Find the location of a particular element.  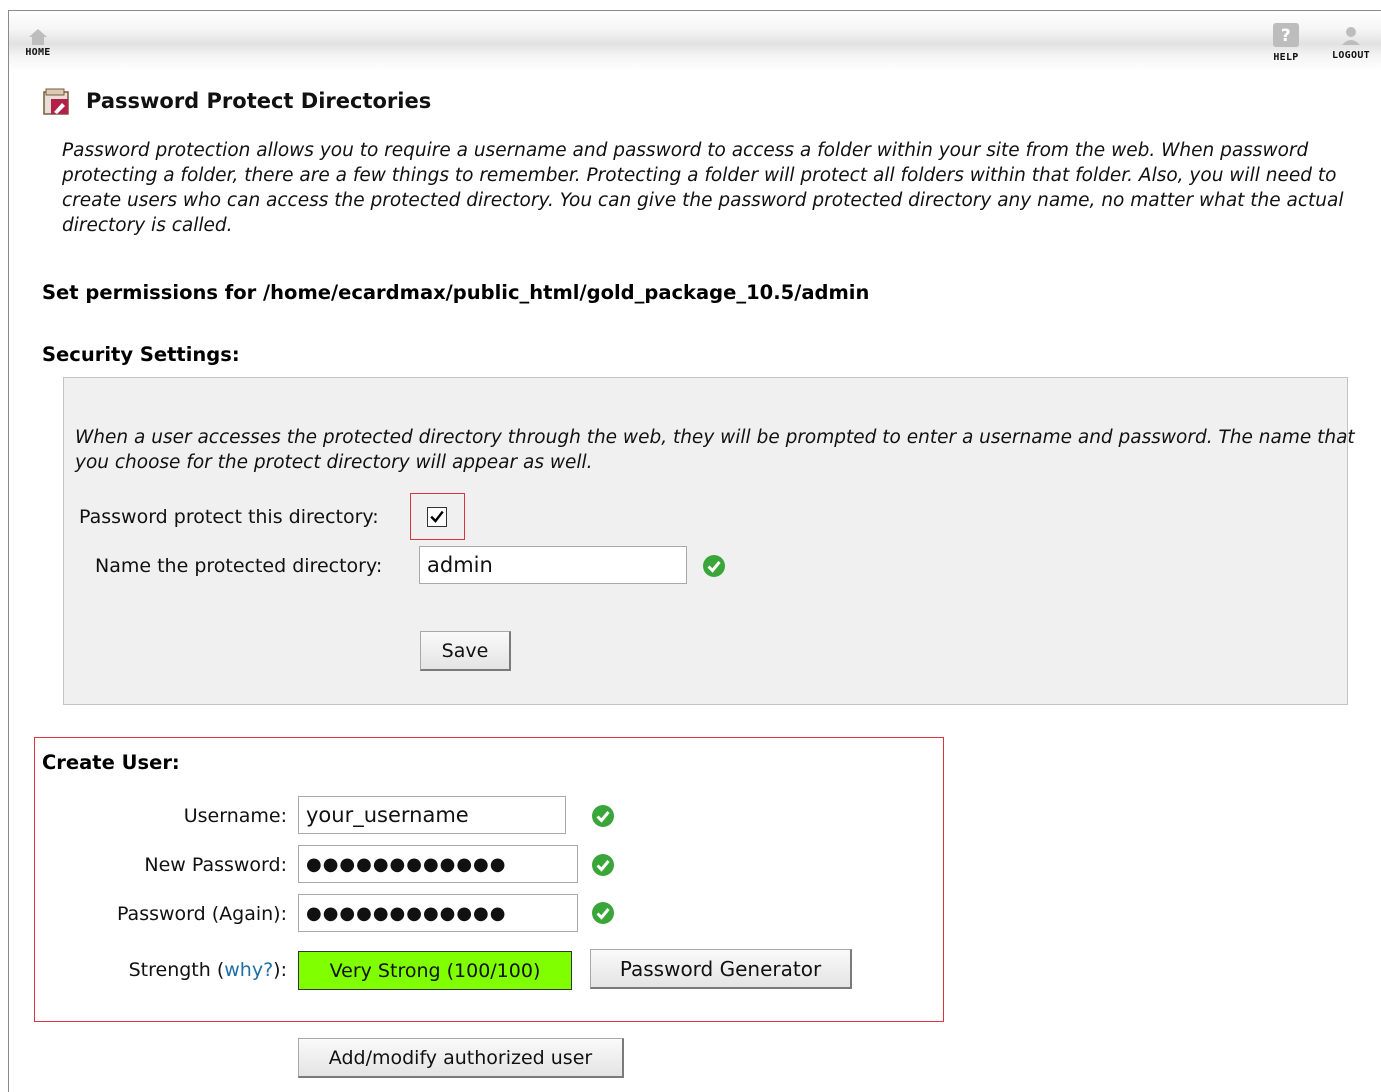

home-icon is located at coordinates (38, 37).